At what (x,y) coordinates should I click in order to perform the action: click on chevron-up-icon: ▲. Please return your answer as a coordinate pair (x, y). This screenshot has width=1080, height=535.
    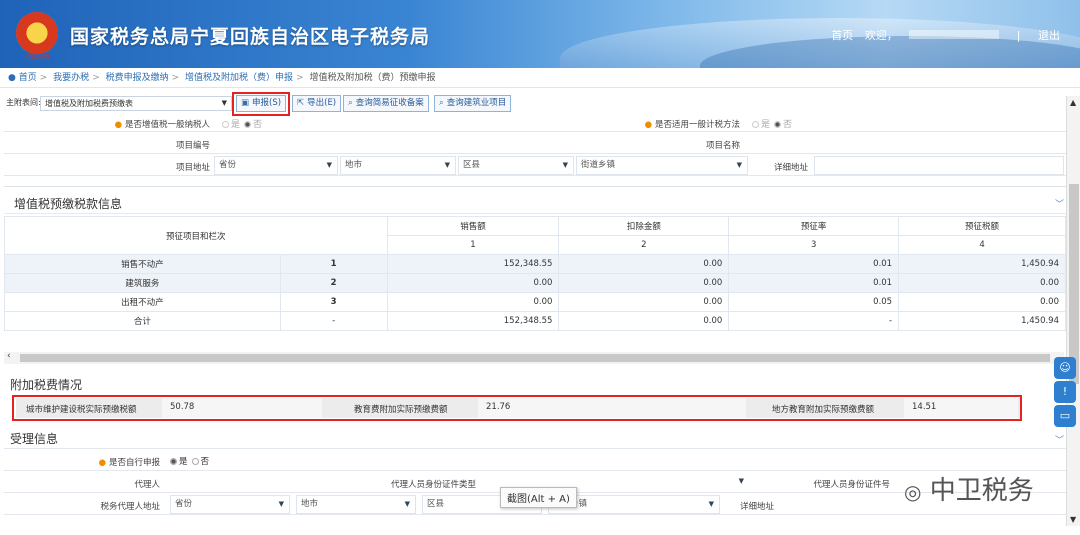
    Looking at the image, I should click on (1073, 102).